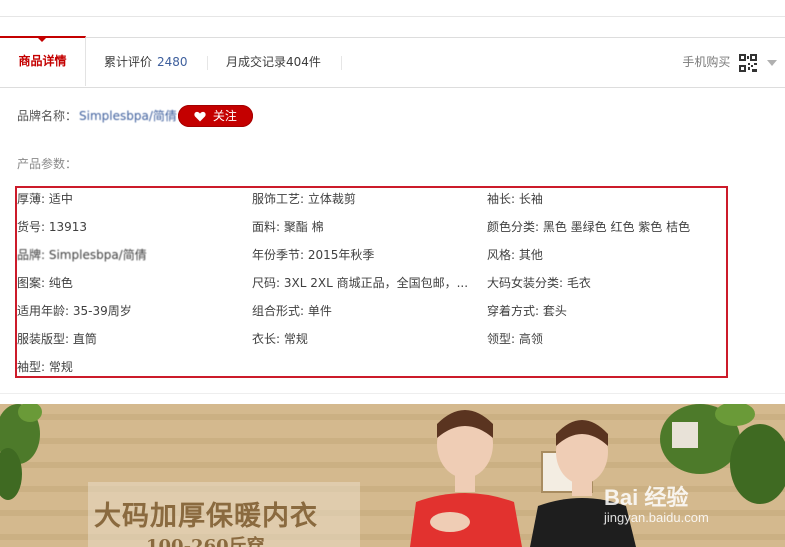 Image resolution: width=785 pixels, height=547 pixels. I want to click on param-item: 服装版型: 直筒, so click(57, 339).